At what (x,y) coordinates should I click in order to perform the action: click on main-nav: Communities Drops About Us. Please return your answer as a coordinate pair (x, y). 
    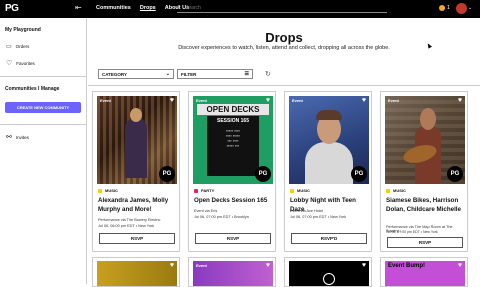
    Looking at the image, I should click on (142, 8).